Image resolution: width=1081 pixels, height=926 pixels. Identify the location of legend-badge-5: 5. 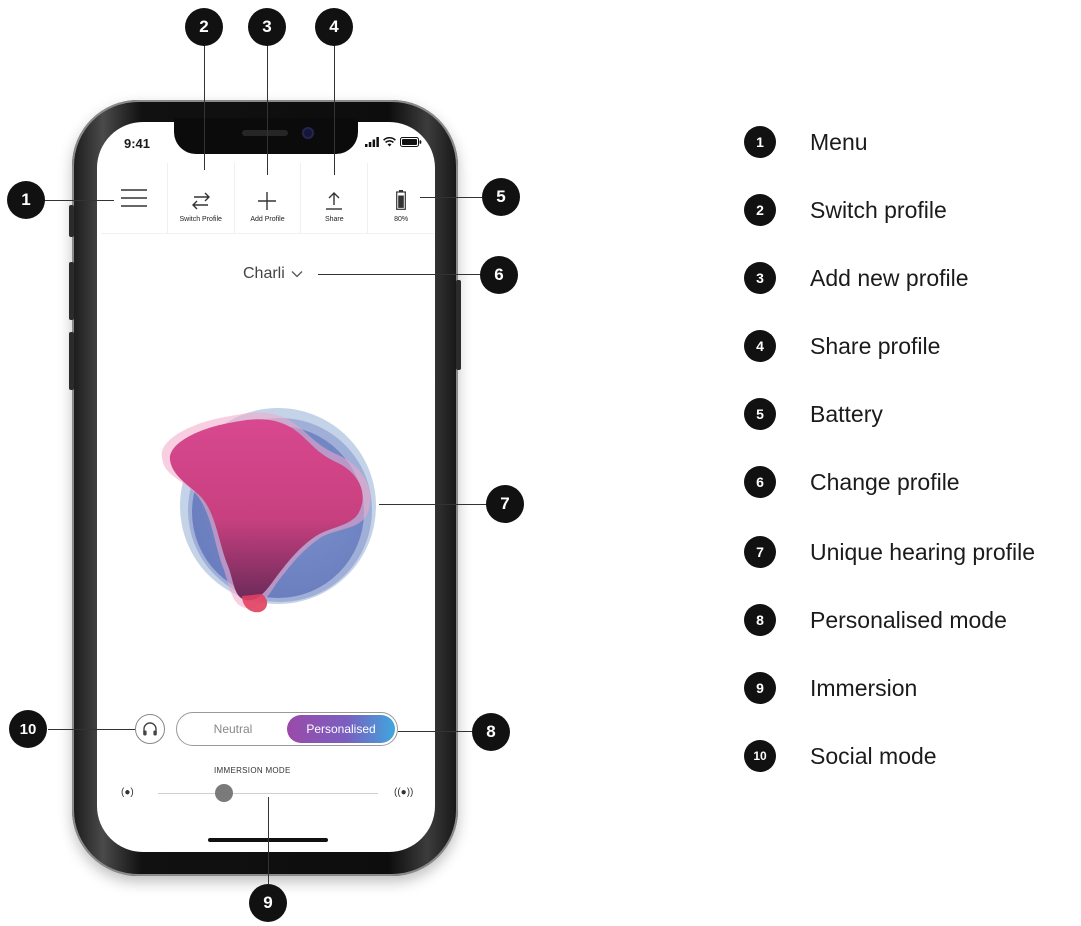
(760, 414).